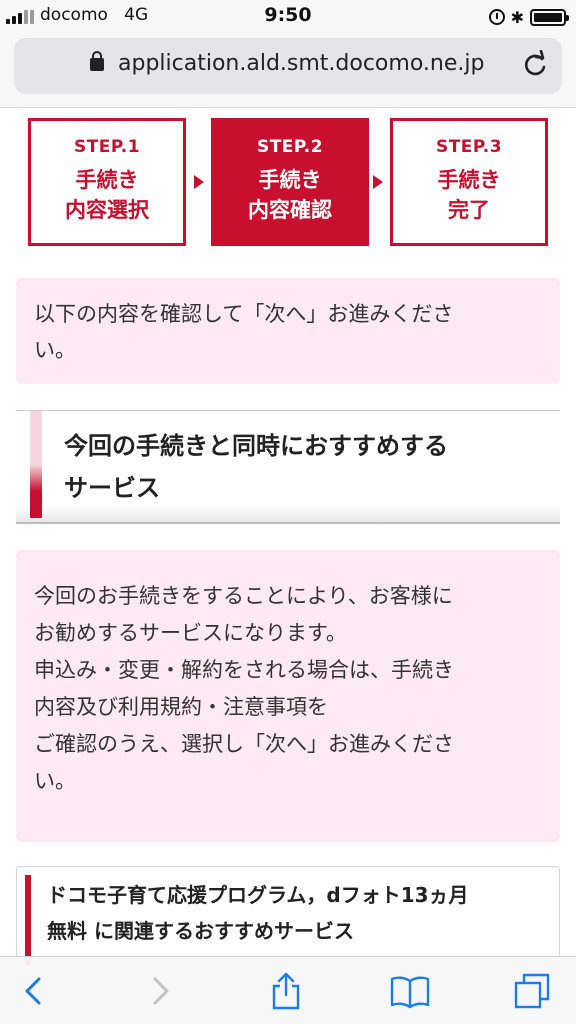  I want to click on browser-address-area: application.ald.smt.docomo.ne.jp, so click(288, 71).